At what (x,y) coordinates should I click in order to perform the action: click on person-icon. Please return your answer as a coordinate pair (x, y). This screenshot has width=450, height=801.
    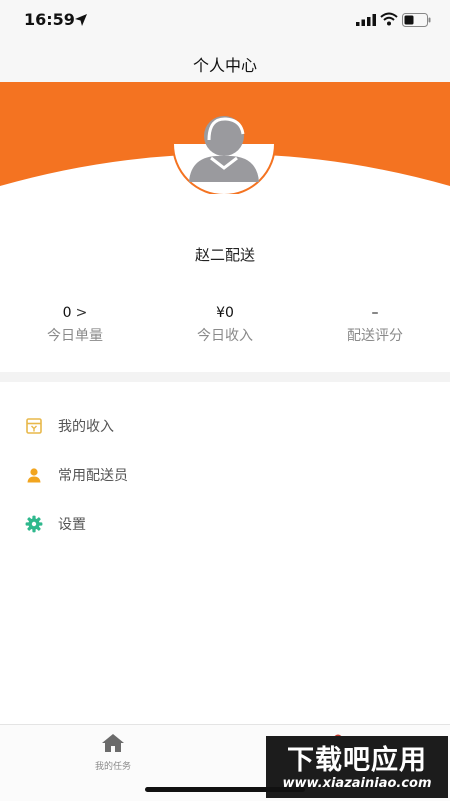
    Looking at the image, I should click on (34, 475).